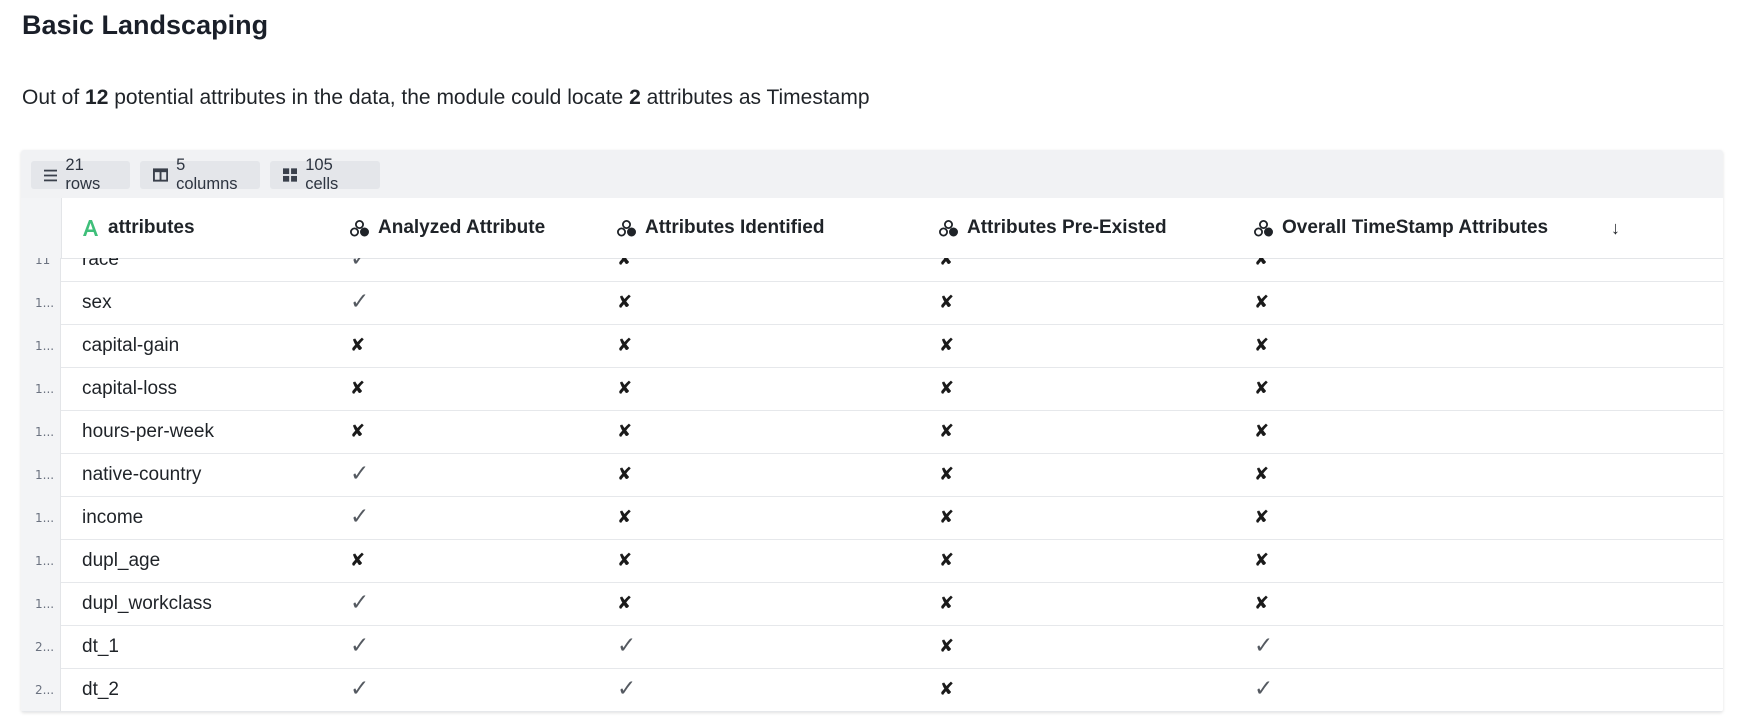 The image size is (1744, 726). I want to click on table-row: 1... sex ✓ ✘ ✘ ✘, so click(872, 303).